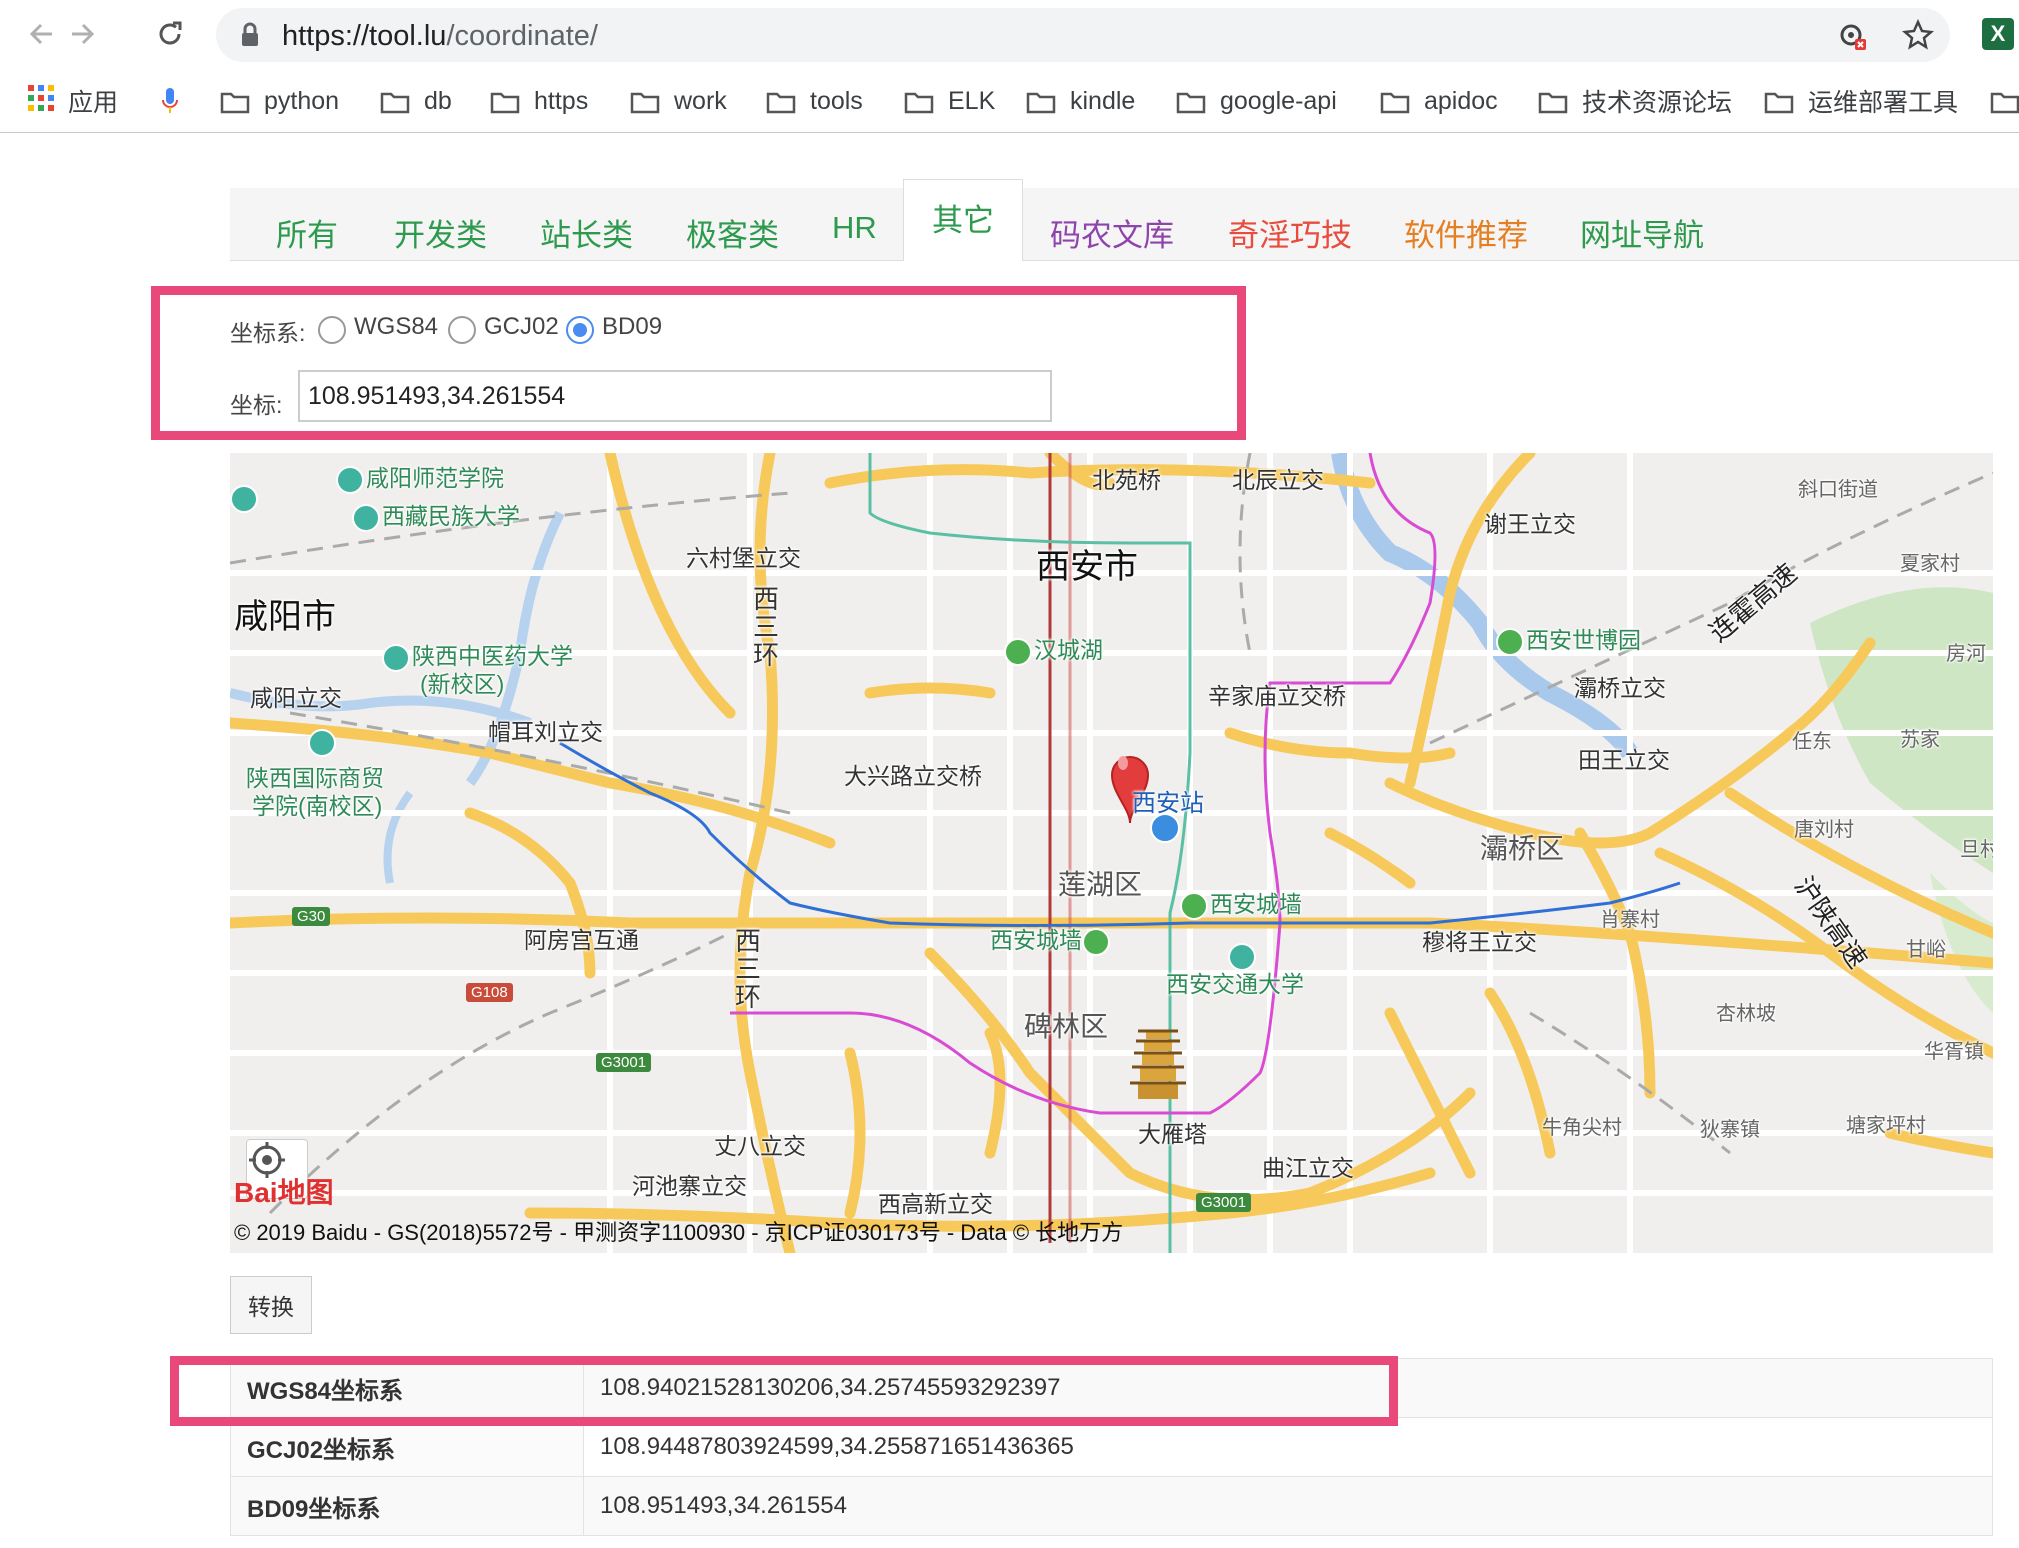 This screenshot has height=1548, width=2019. Describe the element at coordinates (689, 1186) in the screenshot. I see `map-label-hechizhai: 河池寨立交` at that location.